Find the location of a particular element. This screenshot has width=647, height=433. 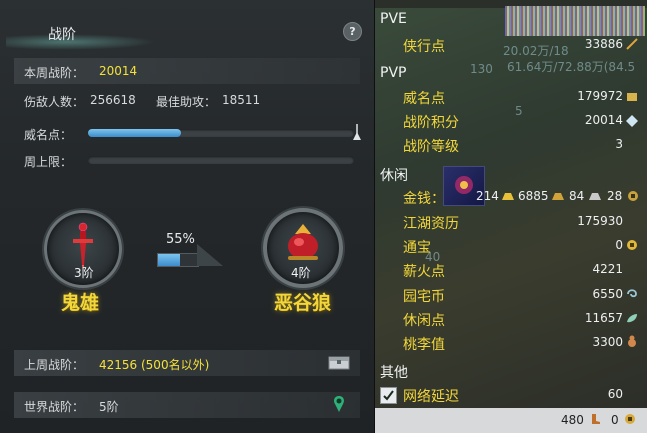

rank-level-value: 3 is located at coordinates (619, 144).